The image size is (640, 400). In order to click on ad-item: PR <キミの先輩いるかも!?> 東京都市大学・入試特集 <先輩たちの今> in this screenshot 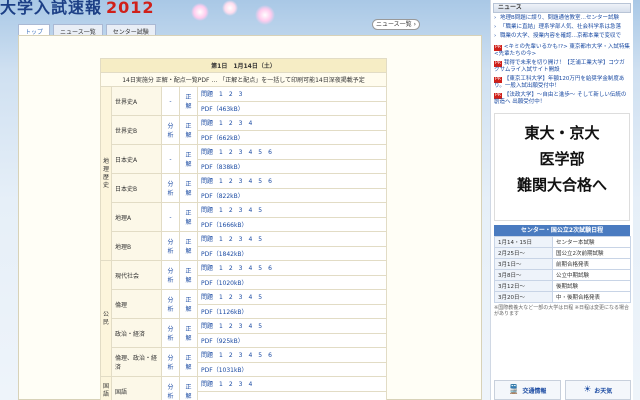, I will do `click(562, 51)`.